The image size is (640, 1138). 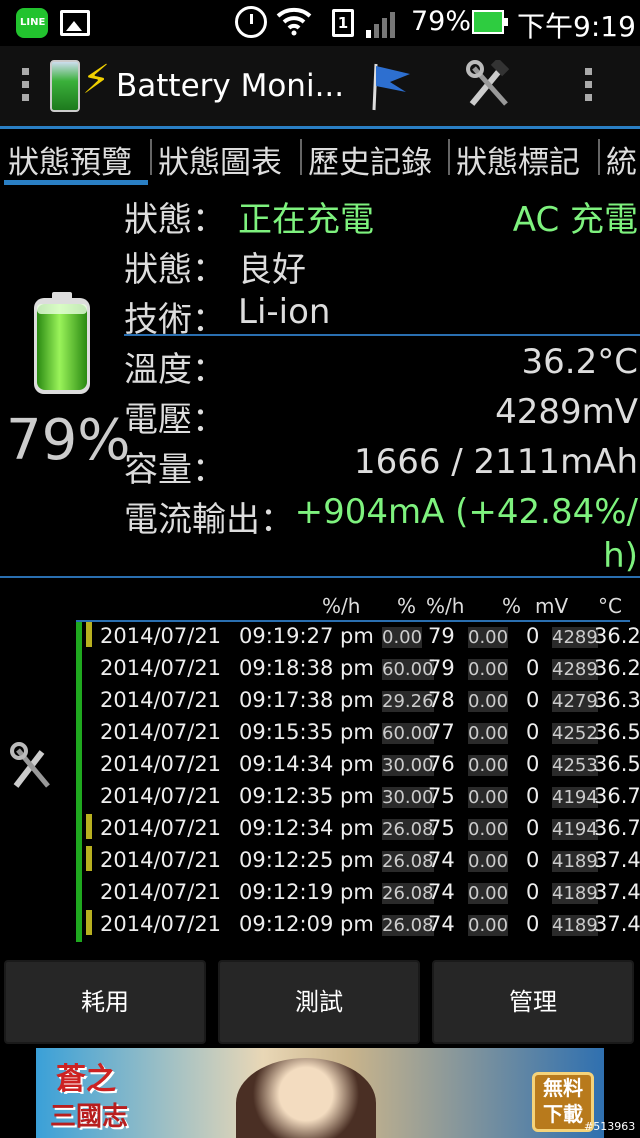 What do you see at coordinates (306, 924) in the screenshot?
I see `cell-time: 09:12:09 pm` at bounding box center [306, 924].